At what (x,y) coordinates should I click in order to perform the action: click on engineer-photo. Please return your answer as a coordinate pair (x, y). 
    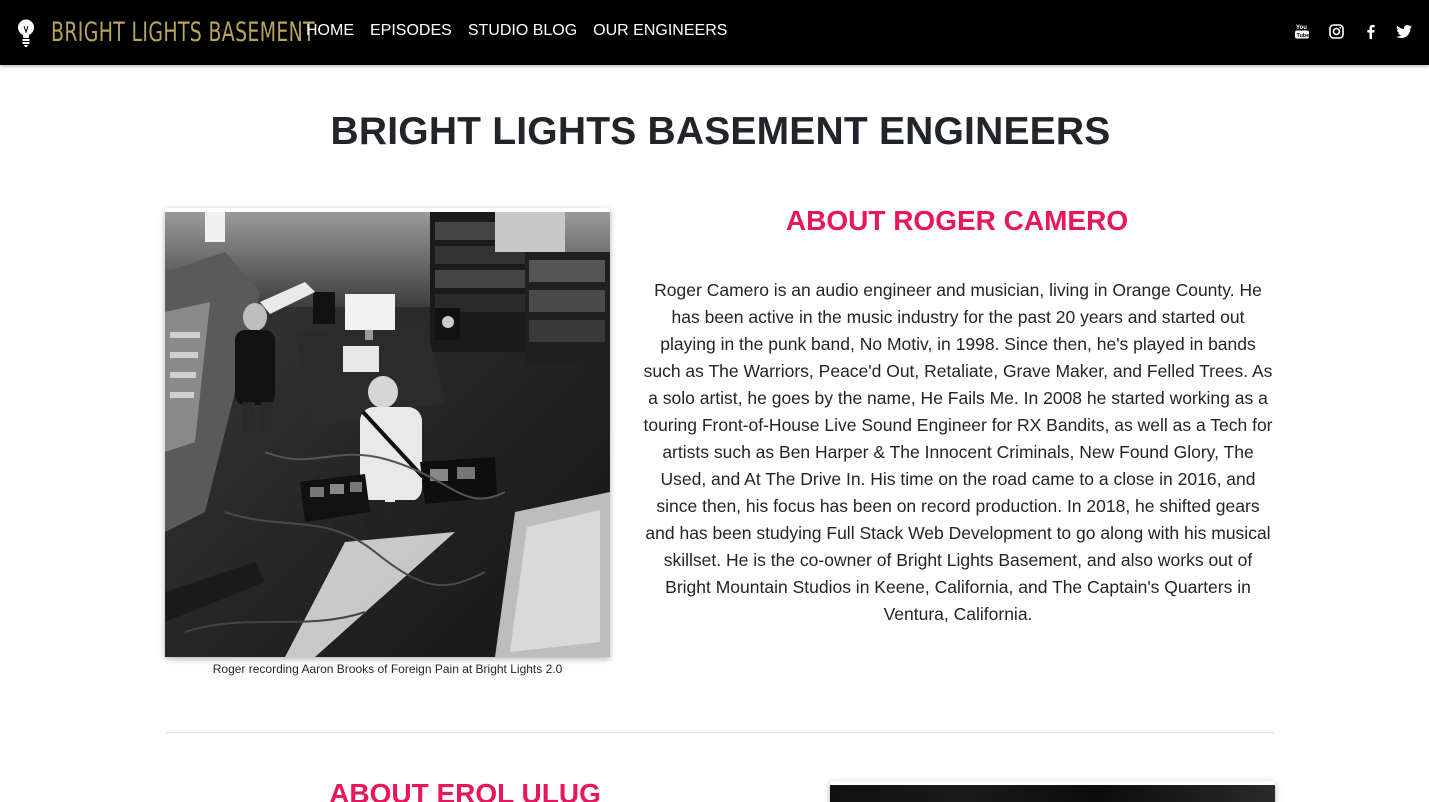
    Looking at the image, I should click on (1052, 793).